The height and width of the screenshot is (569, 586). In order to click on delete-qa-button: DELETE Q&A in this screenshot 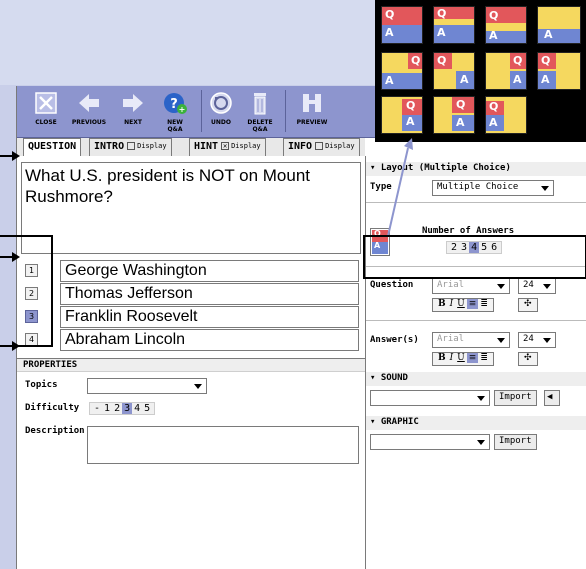, I will do `click(260, 112)`.